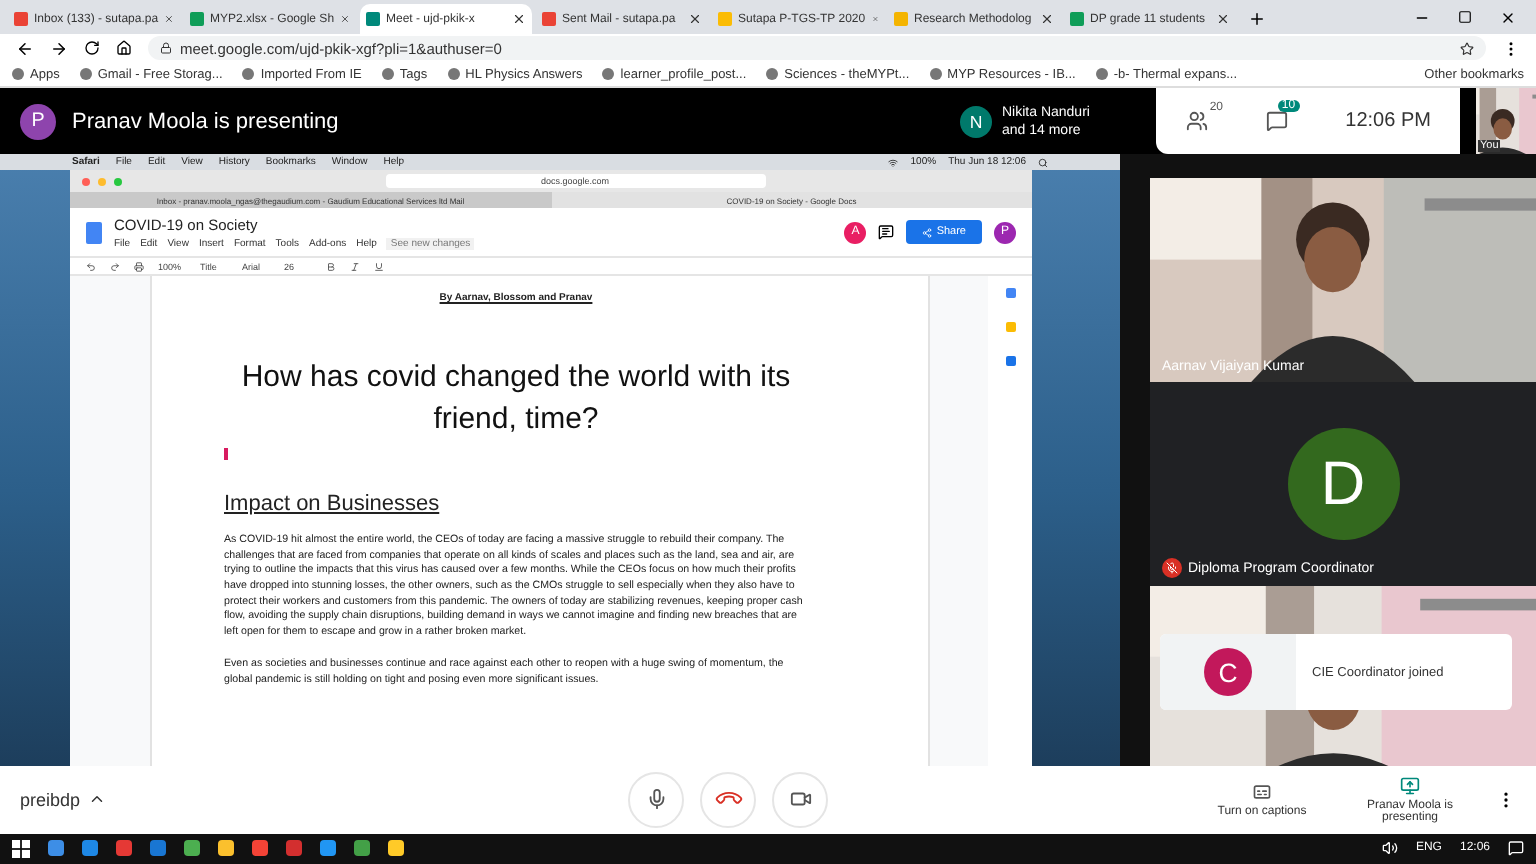 The height and width of the screenshot is (864, 1536). What do you see at coordinates (206, 121) in the screenshot?
I see `presenter-title: Pranav Moola is presenting` at bounding box center [206, 121].